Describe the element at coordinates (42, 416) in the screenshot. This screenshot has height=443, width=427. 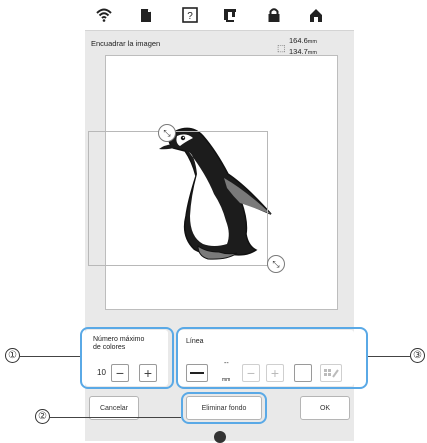
I see `callout-number-2: ②` at that location.